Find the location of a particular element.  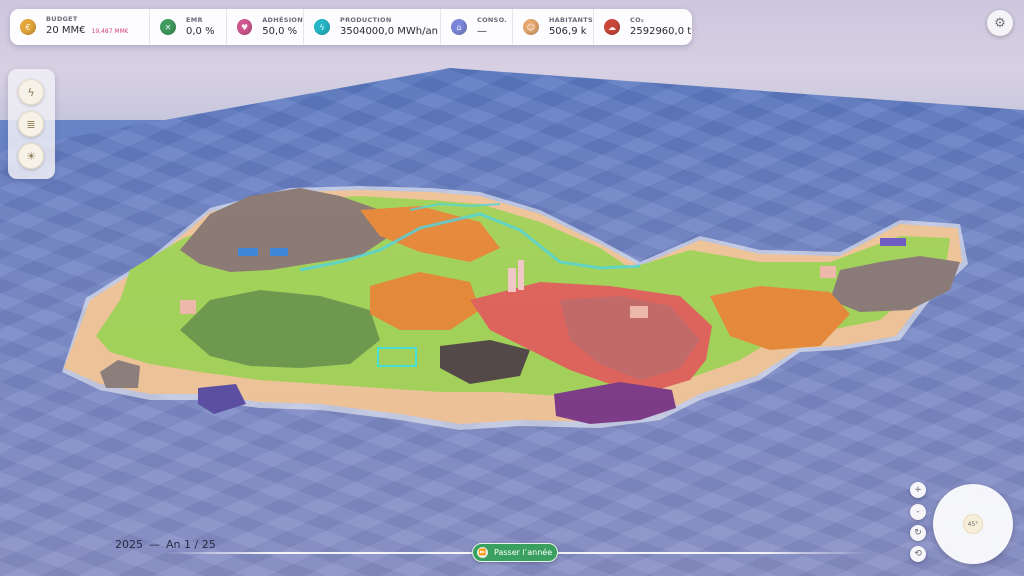

stat-value: 50,0 % is located at coordinates (280, 31).